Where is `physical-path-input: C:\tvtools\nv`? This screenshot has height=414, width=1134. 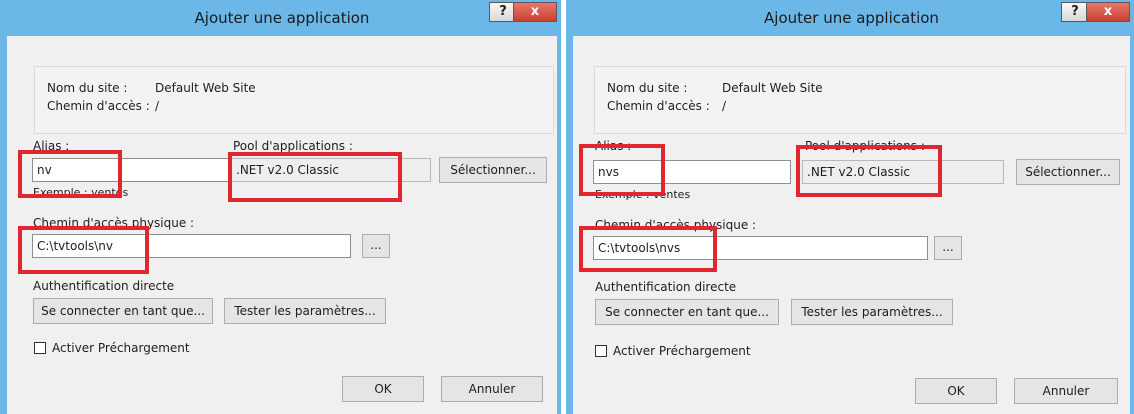
physical-path-input: C:\tvtools\nv is located at coordinates (191, 246).